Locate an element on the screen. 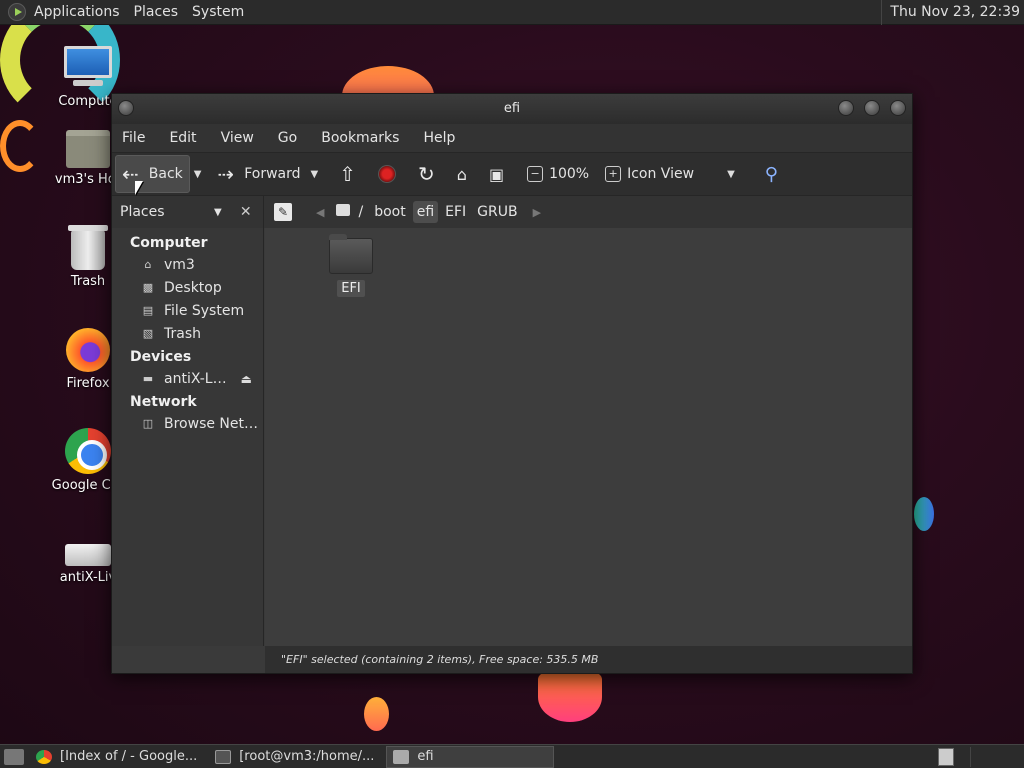 This screenshot has width=1024, height=768. minimize-button is located at coordinates (846, 108).